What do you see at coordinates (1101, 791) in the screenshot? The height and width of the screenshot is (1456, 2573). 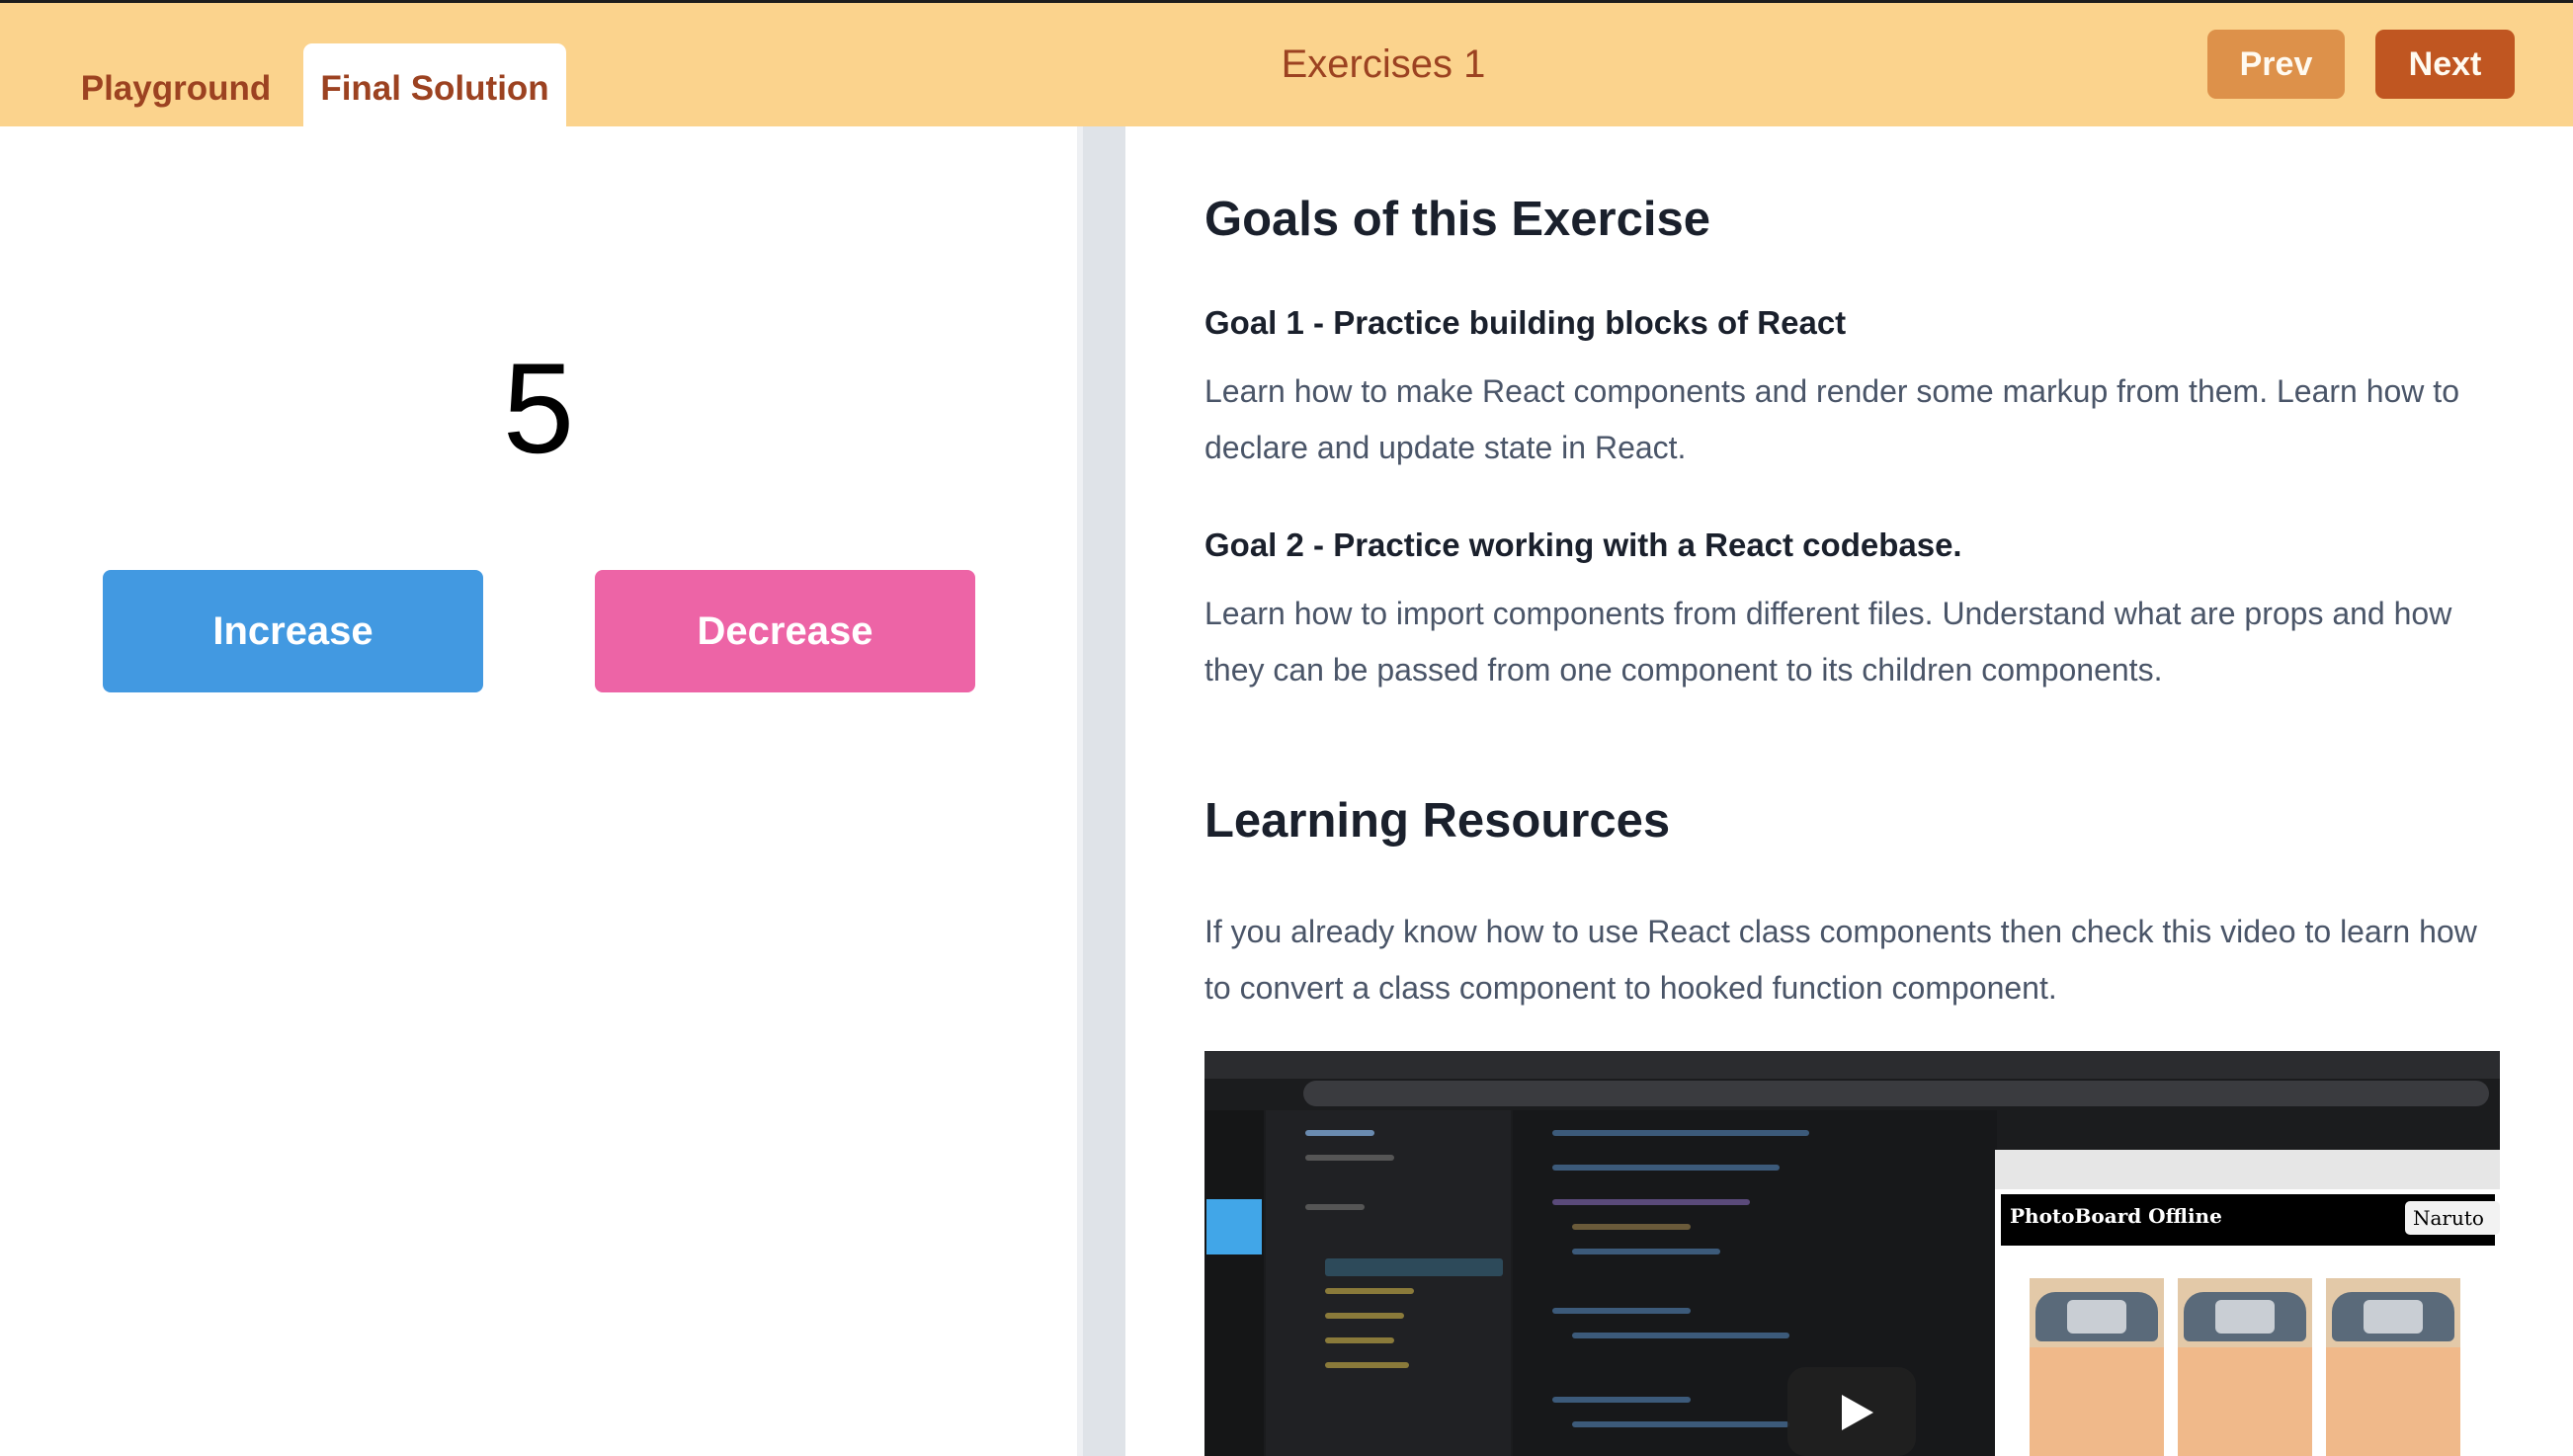 I see `pane-divider` at bounding box center [1101, 791].